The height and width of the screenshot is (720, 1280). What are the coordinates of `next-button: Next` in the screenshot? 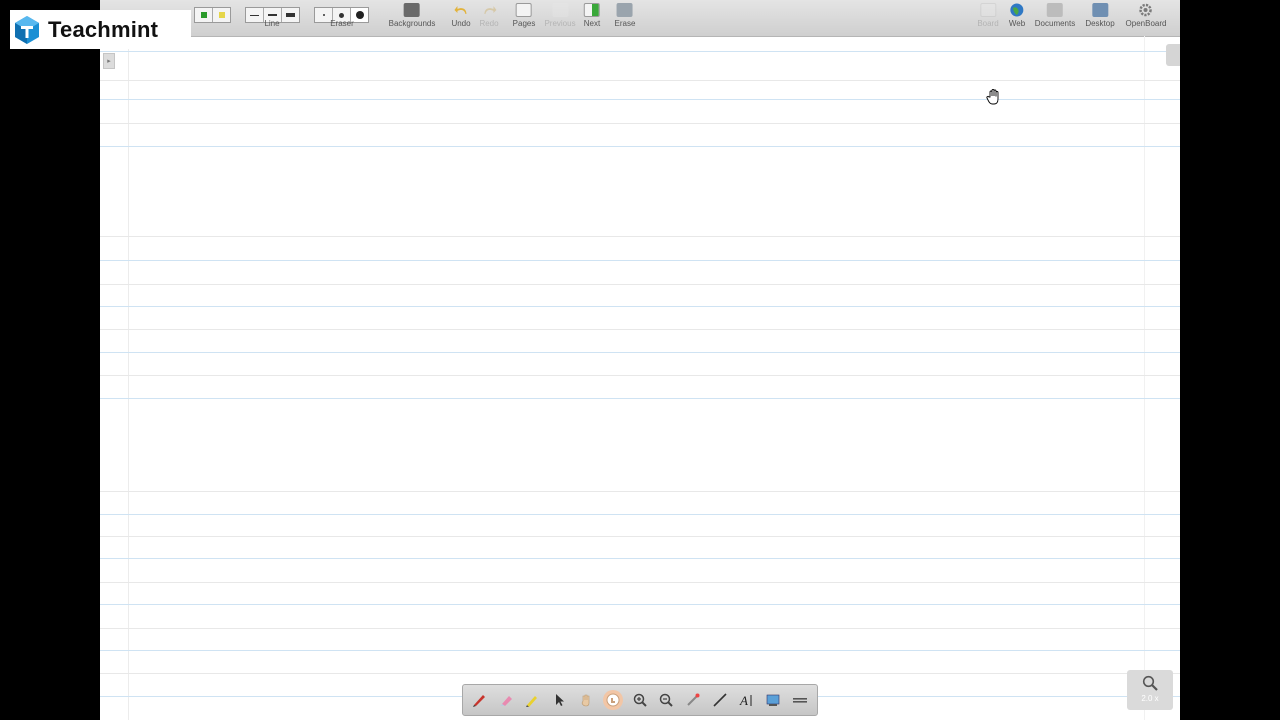 It's located at (592, 15).